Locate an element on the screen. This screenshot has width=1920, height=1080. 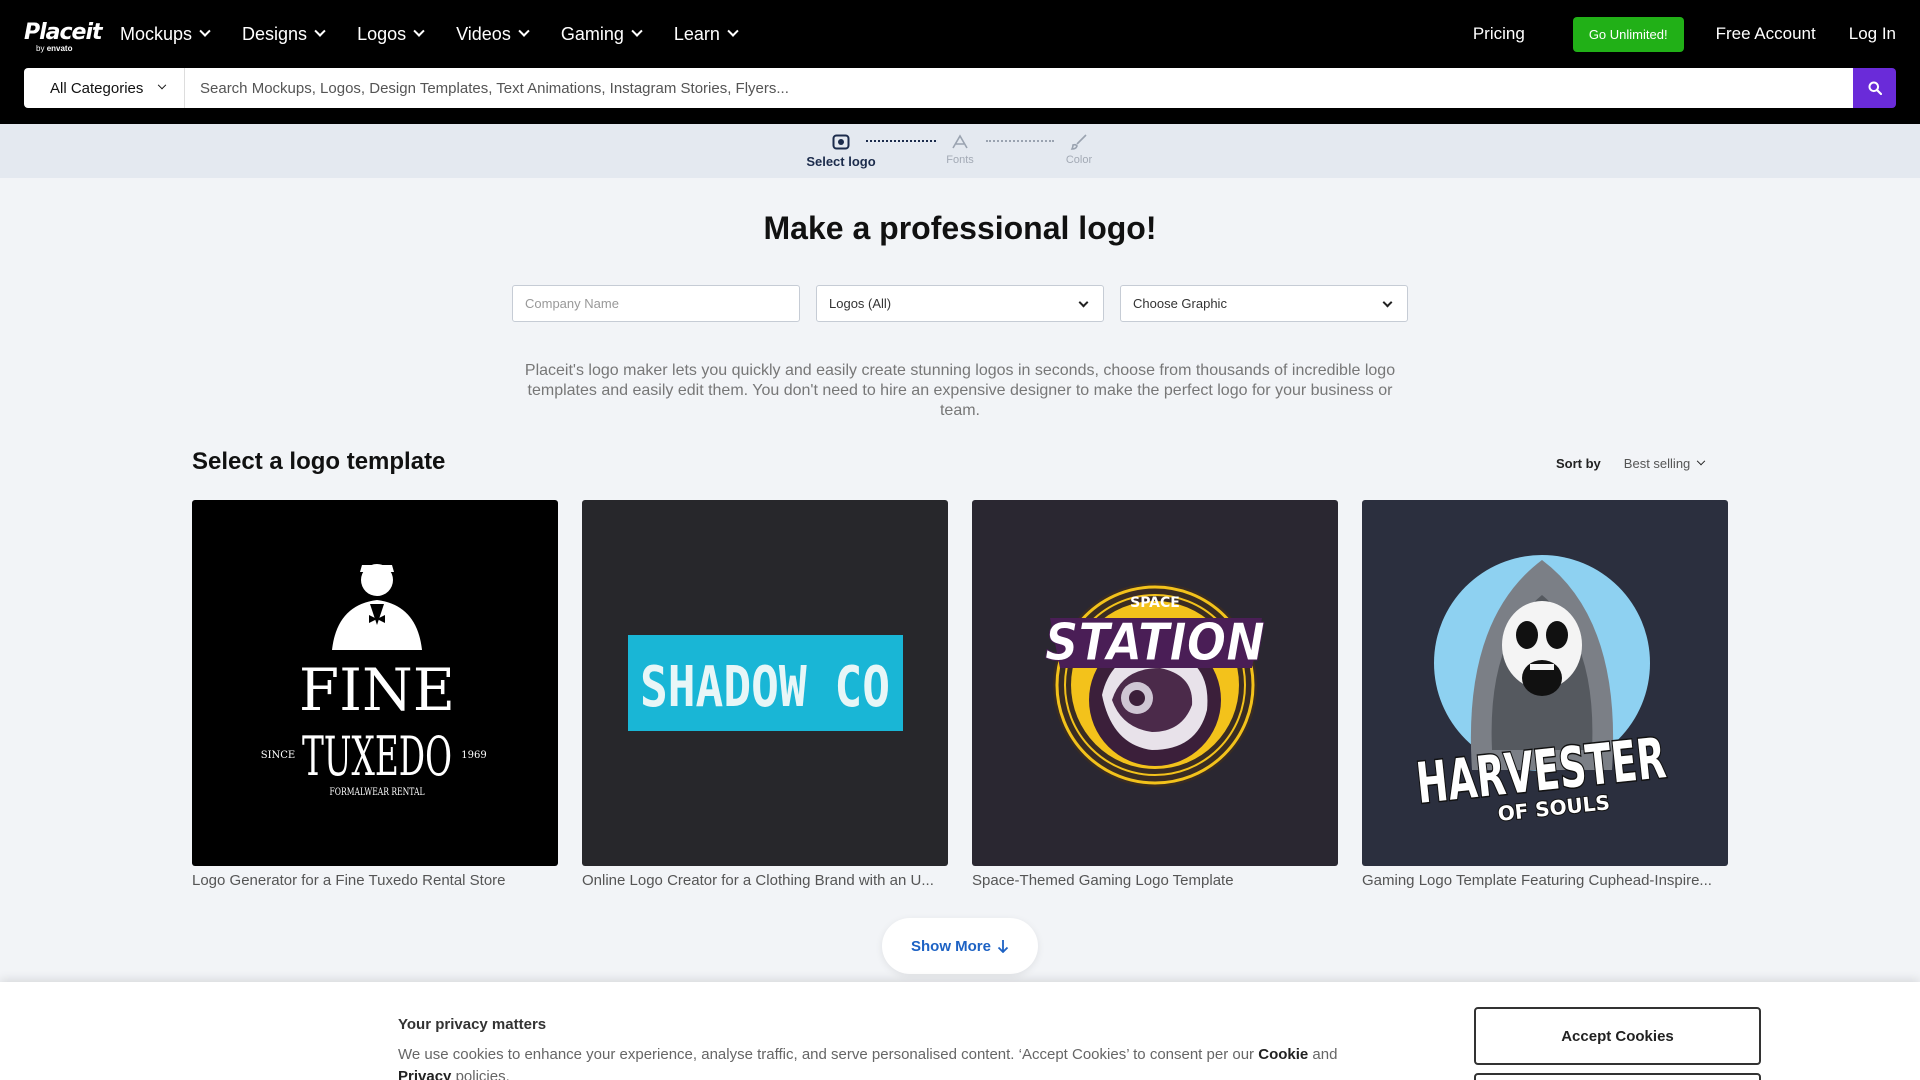
privacy-policy-link: Privacy is located at coordinates (424, 1074).